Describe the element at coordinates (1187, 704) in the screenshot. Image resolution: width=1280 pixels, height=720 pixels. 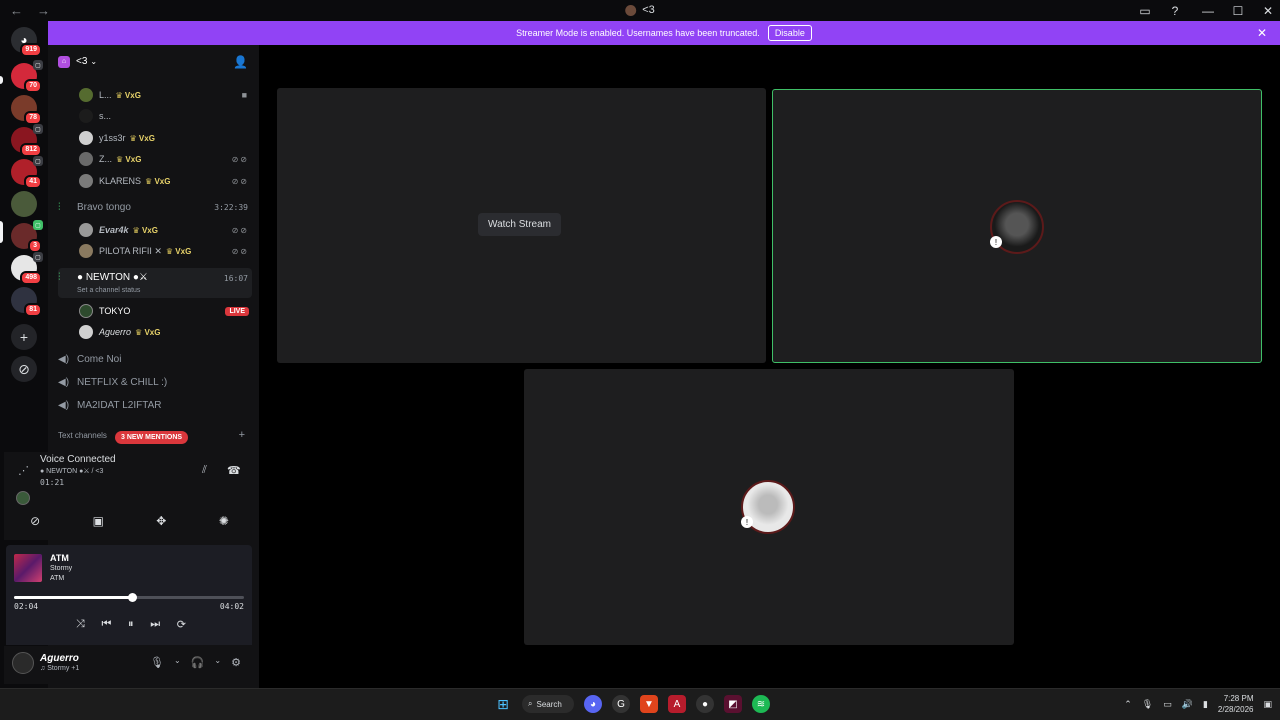
I see `volume-icon: 🔊` at that location.